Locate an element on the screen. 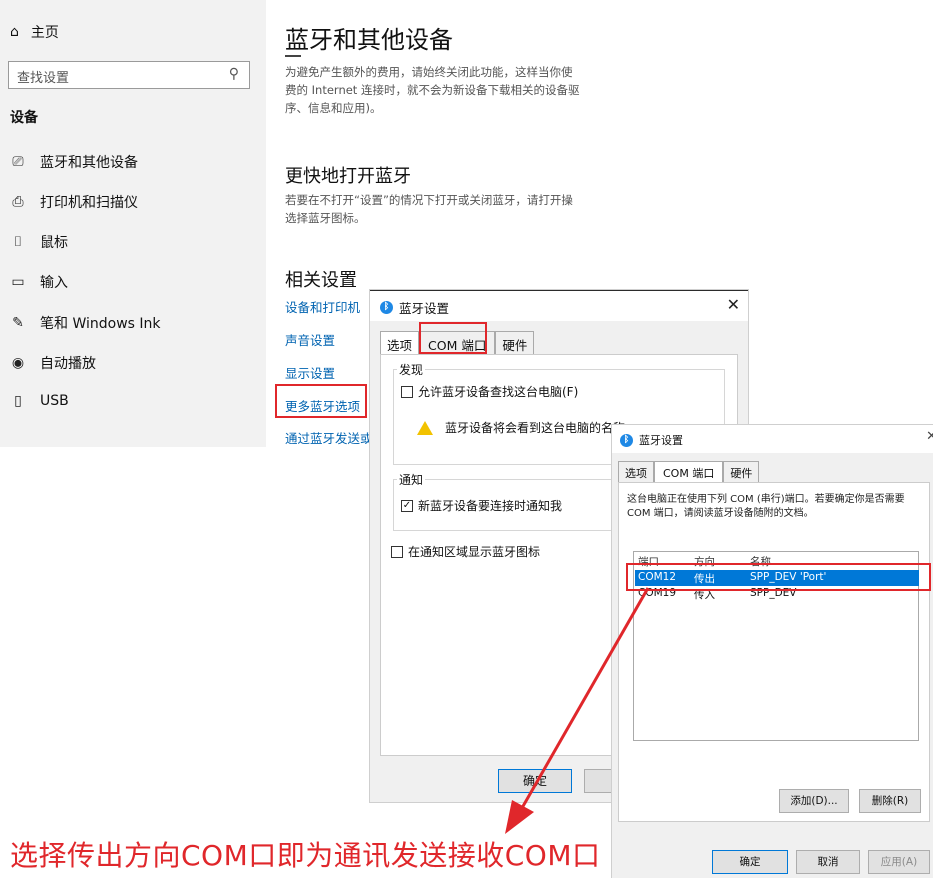 Image resolution: width=933 pixels, height=878 pixels. arrow-head is located at coordinates (519, 817).